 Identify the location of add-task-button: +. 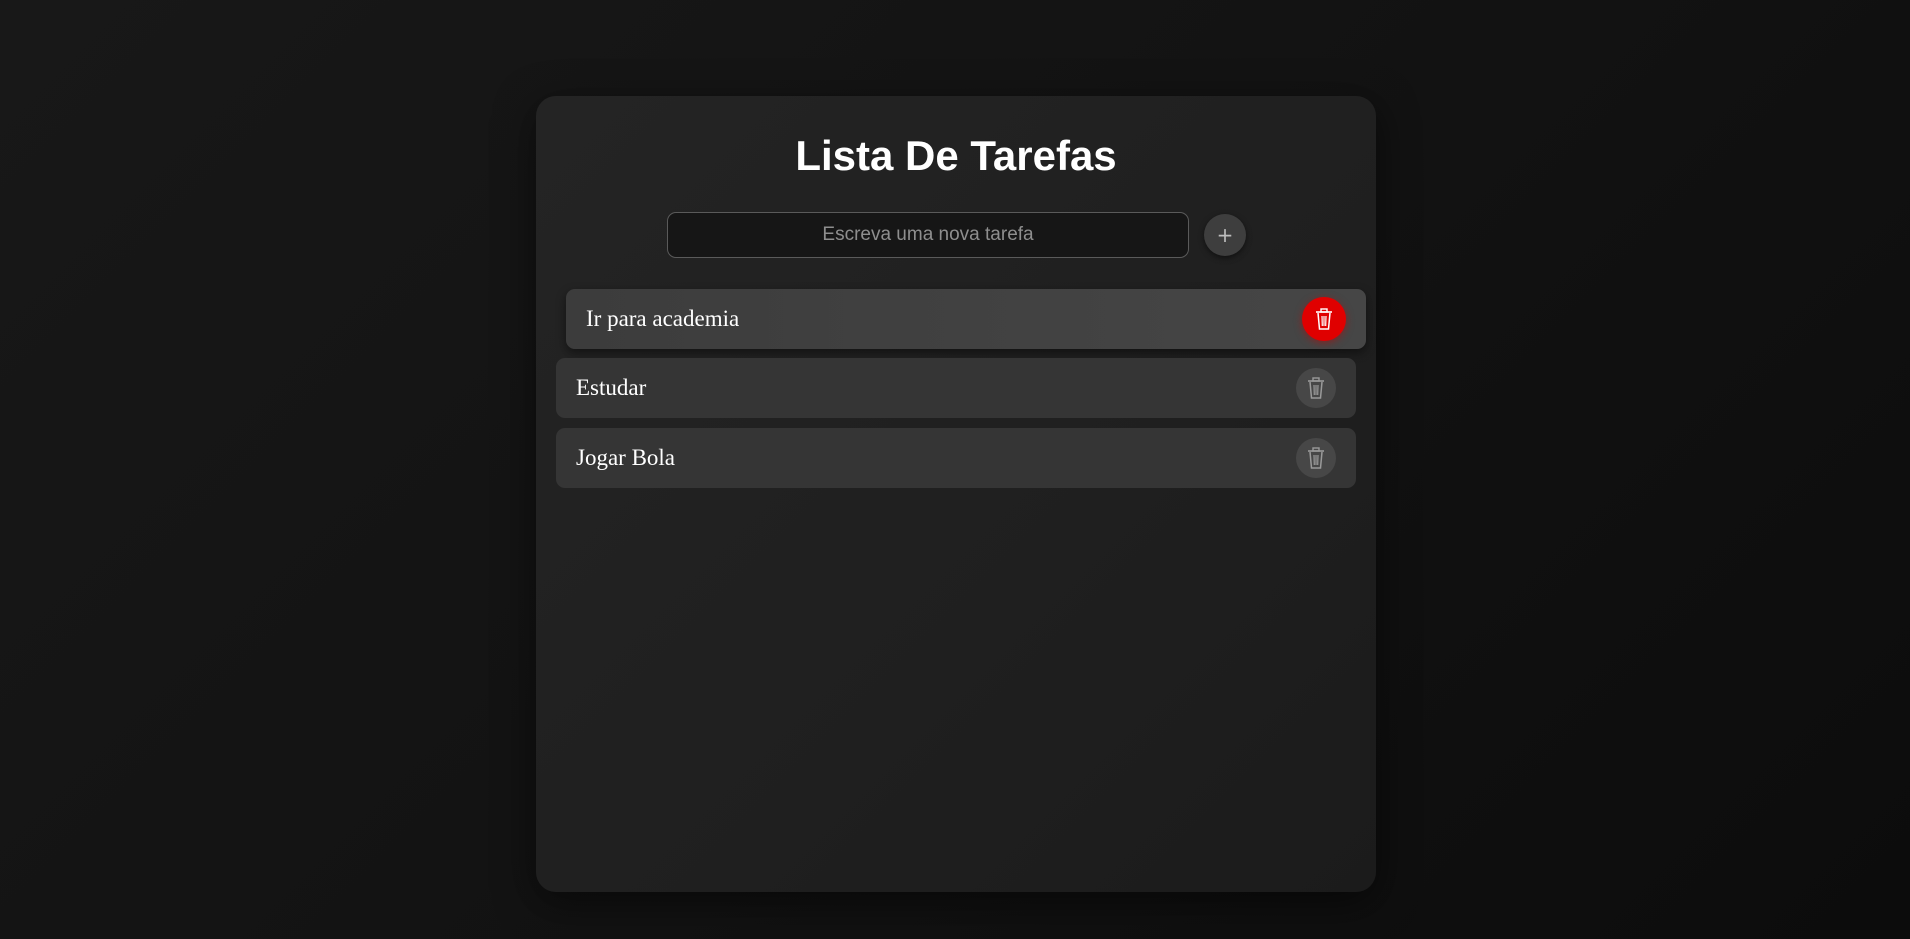
(1225, 235).